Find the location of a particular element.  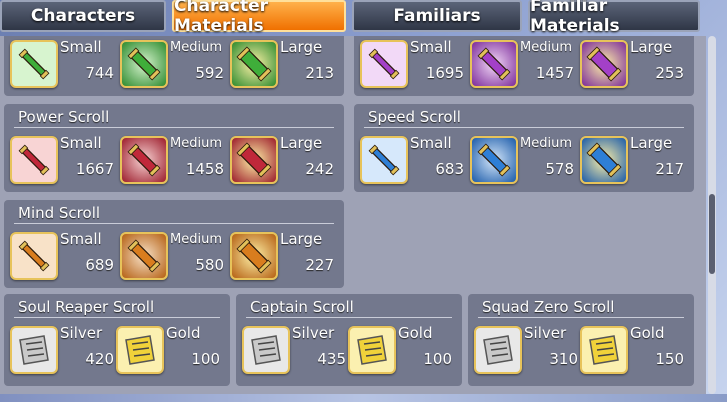

panel-title: Squad Zero Scroll is located at coordinates (548, 307).